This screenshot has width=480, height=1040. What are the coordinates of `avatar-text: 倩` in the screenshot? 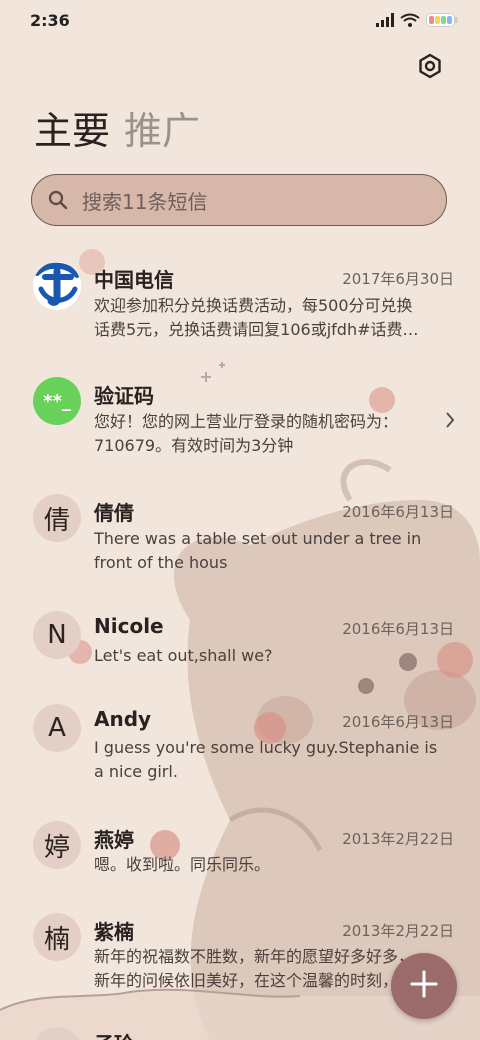 It's located at (56, 520).